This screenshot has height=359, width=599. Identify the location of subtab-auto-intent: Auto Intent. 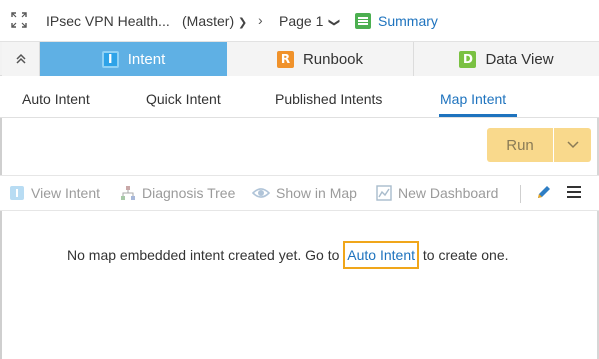
(56, 99).